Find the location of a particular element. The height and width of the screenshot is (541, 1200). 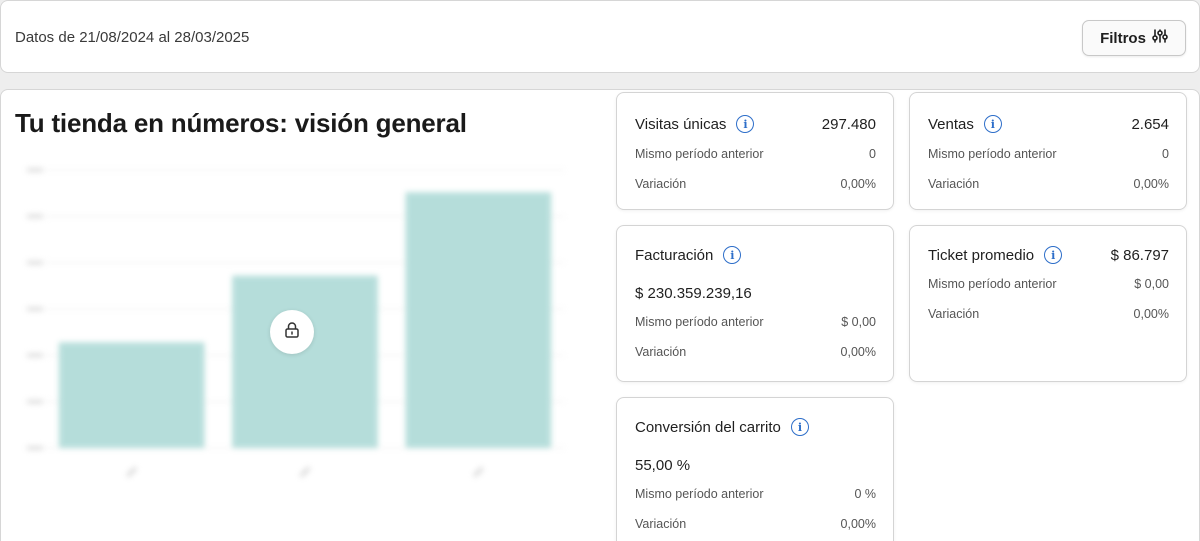

card-title-text: Ticket promedio is located at coordinates (981, 255).